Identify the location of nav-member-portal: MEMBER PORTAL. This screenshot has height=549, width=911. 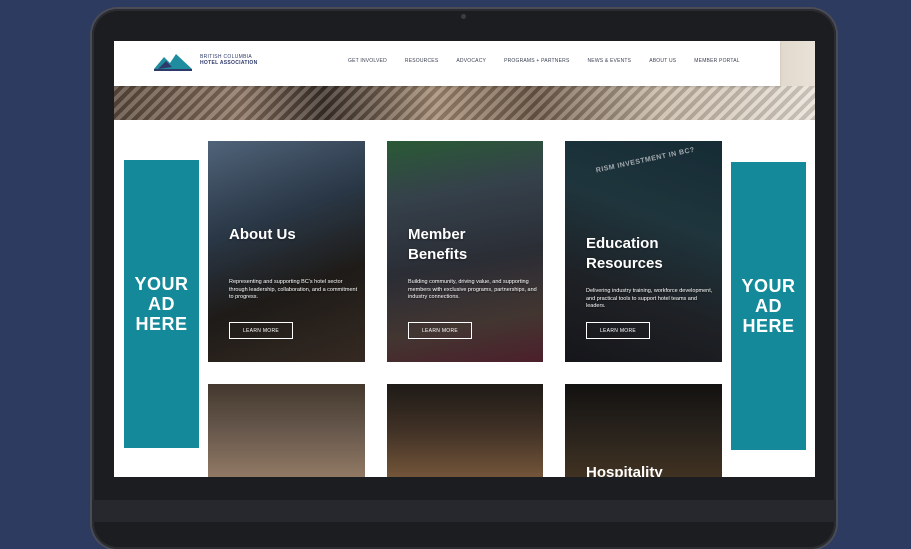
(716, 61).